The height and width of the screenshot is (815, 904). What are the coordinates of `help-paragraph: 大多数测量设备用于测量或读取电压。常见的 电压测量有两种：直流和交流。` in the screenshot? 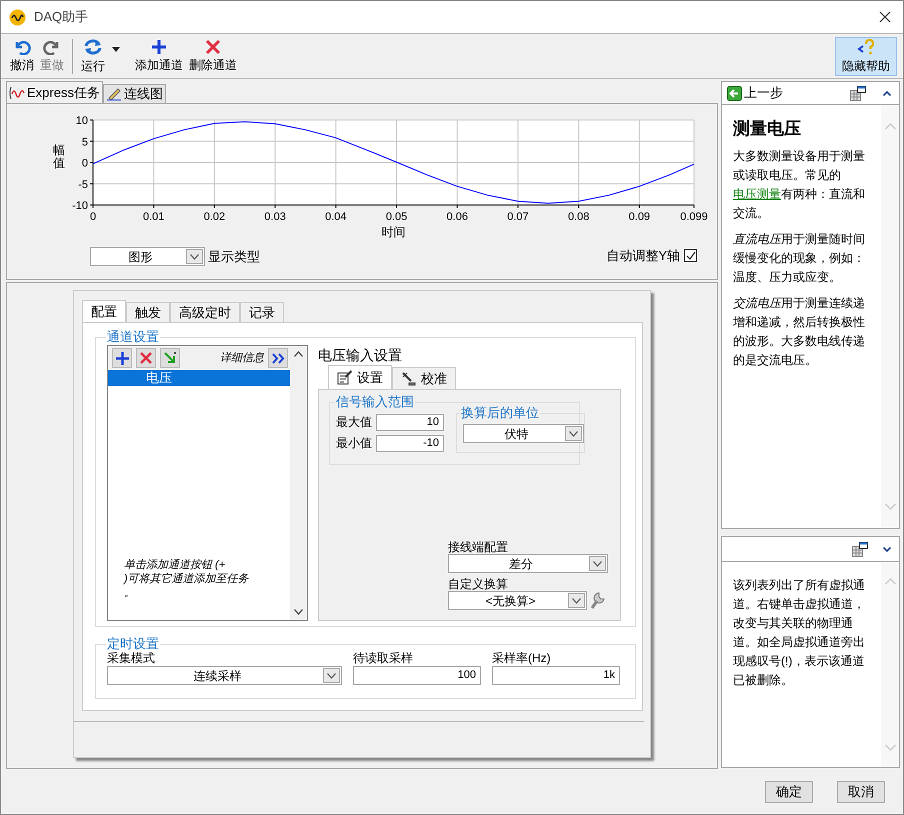 It's located at (799, 185).